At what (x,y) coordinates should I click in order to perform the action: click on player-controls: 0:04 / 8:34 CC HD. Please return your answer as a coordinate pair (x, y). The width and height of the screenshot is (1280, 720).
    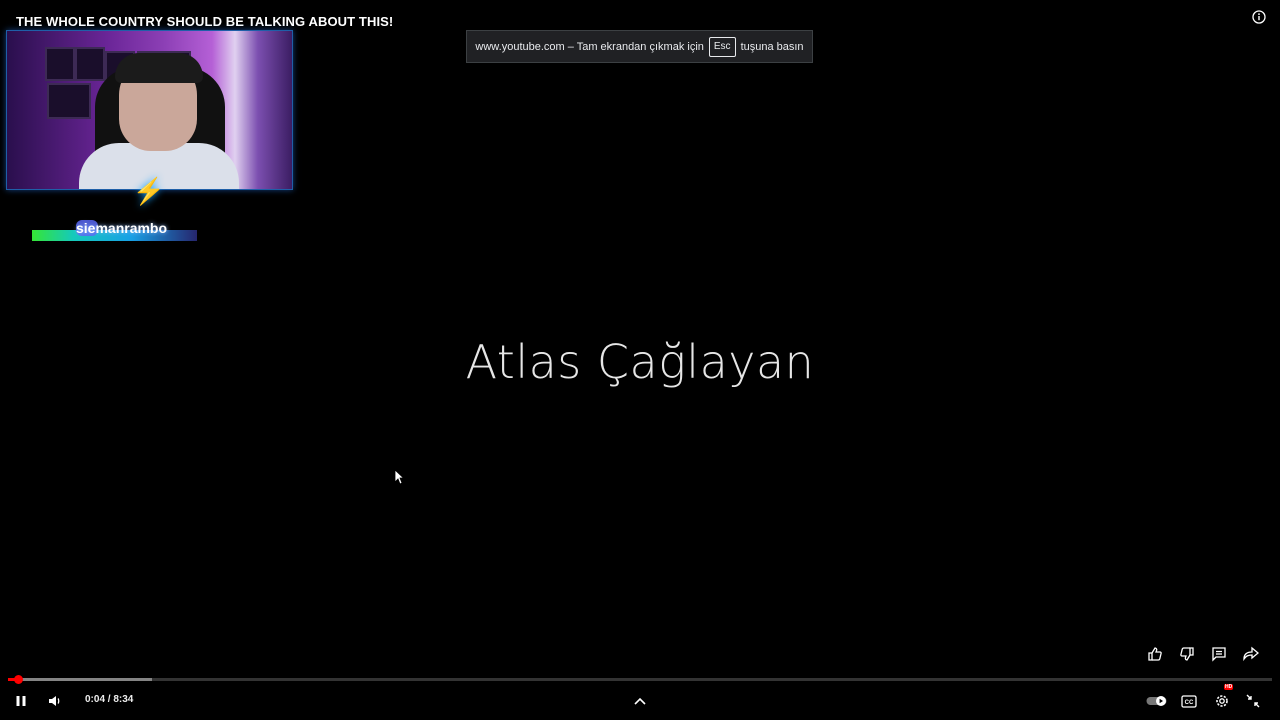
    Looking at the image, I should click on (640, 699).